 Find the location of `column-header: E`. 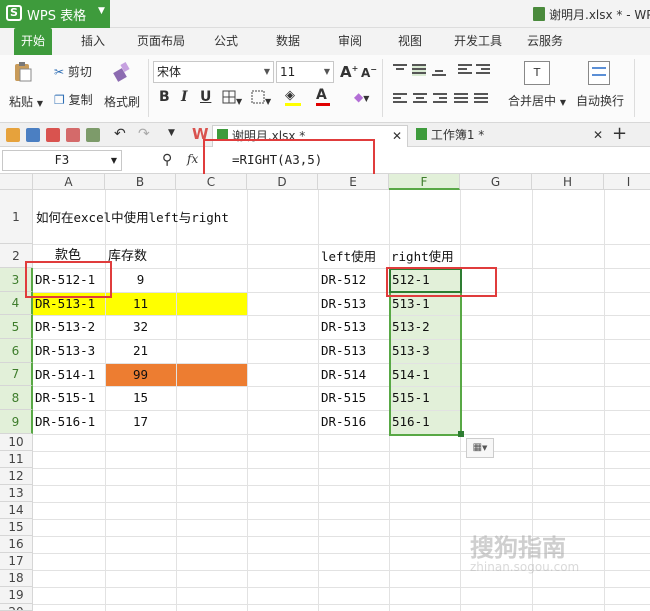

column-header: E is located at coordinates (353, 182).